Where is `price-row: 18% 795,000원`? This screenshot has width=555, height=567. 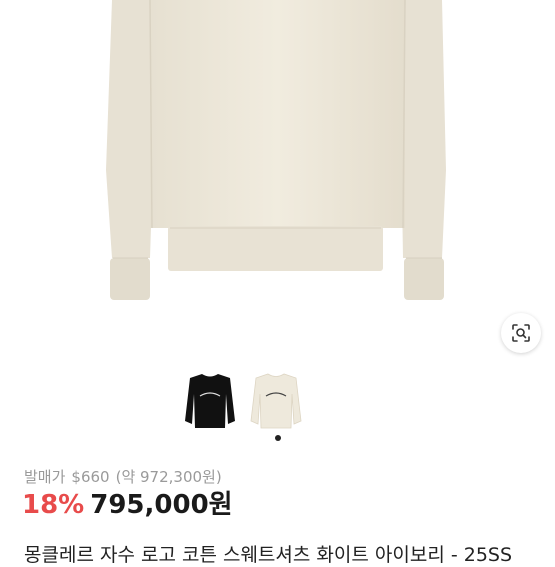 price-row: 18% 795,000원 is located at coordinates (127, 505).